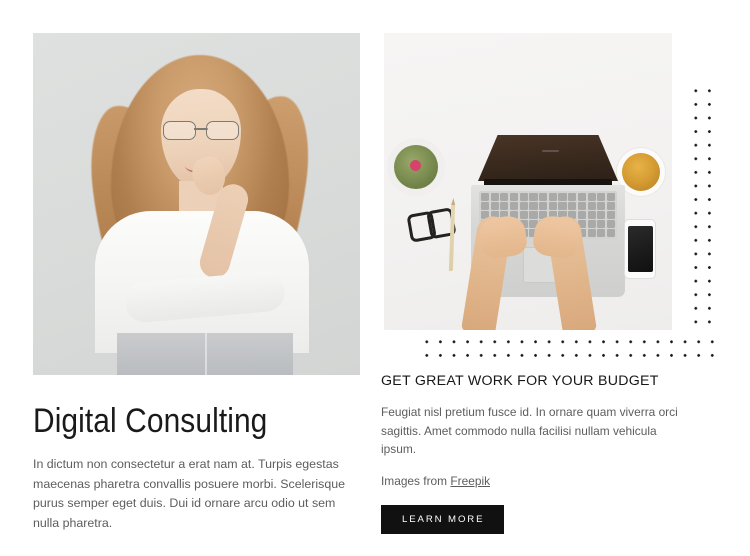 The image size is (750, 556). Describe the element at coordinates (470, 481) in the screenshot. I see `freepik-link: Freepik` at that location.